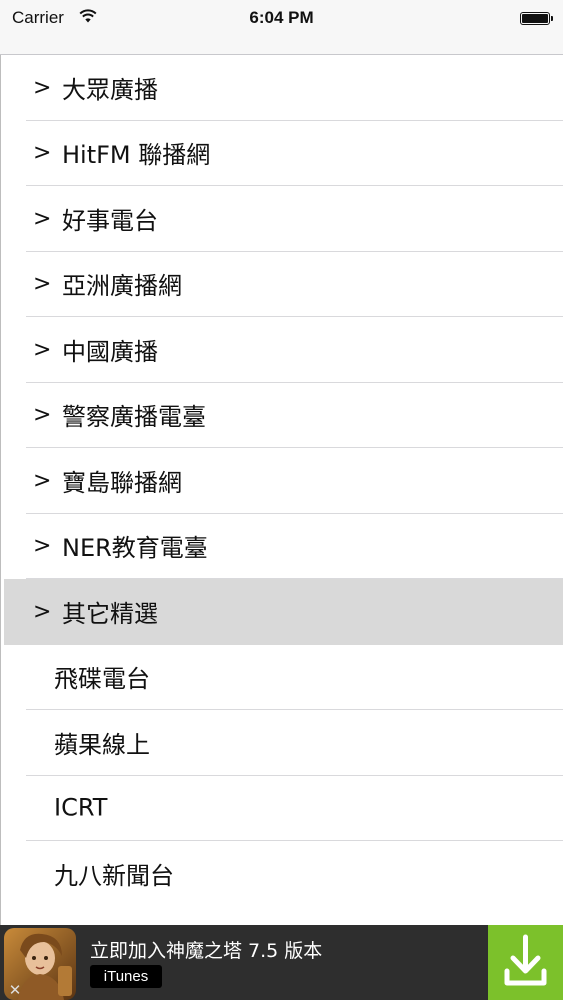 This screenshot has width=563, height=1000. Describe the element at coordinates (114, 875) in the screenshot. I see `submenu-item-label: 九八新聞台` at that location.